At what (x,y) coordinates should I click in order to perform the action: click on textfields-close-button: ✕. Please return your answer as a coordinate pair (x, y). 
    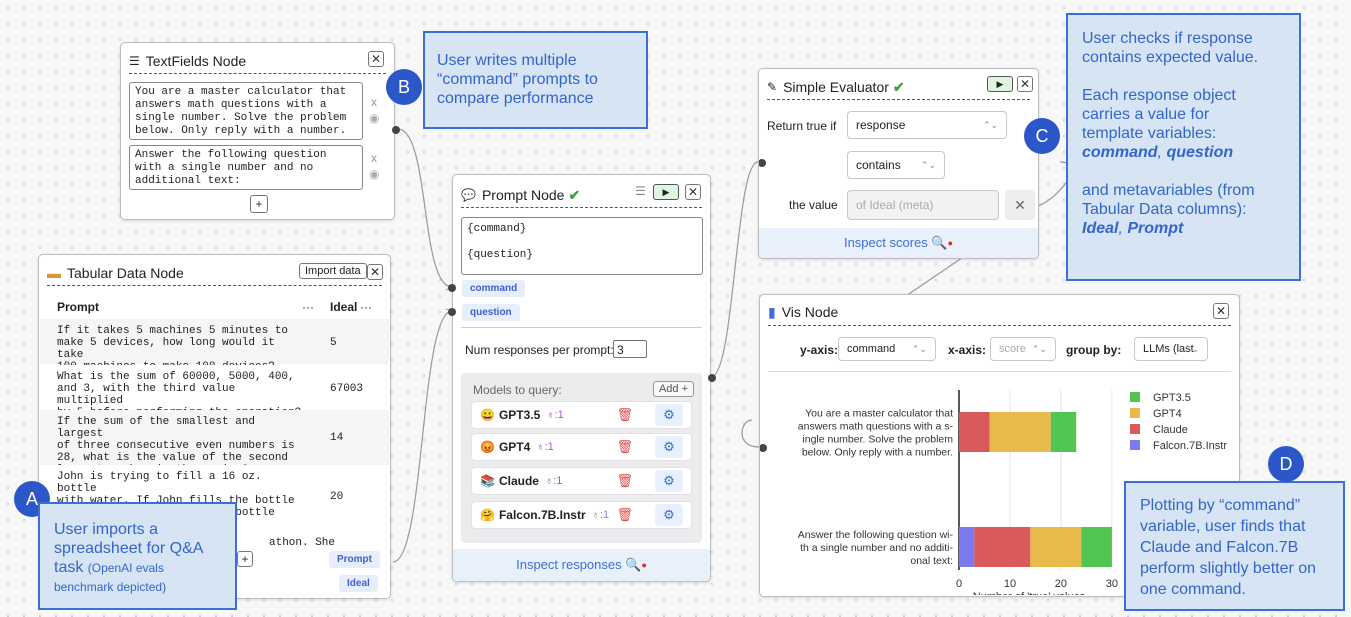
    Looking at the image, I should click on (376, 59).